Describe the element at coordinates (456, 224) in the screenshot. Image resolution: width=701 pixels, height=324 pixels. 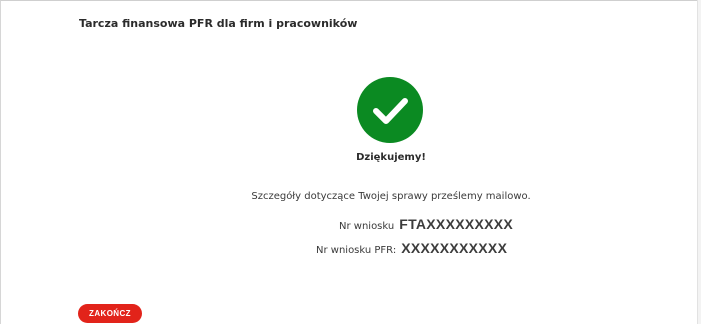
I see `application-number-value: FTAXXXXXXXXX` at that location.